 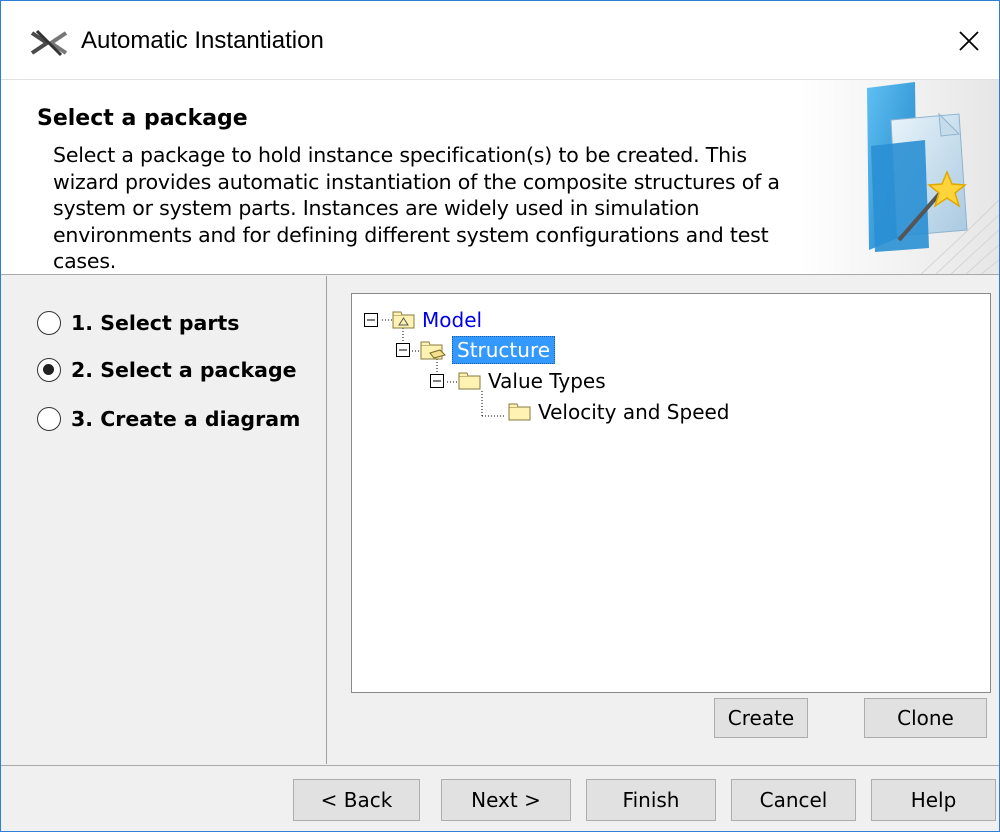 I want to click on tree-node-label: Velocity and Speed, so click(x=634, y=412).